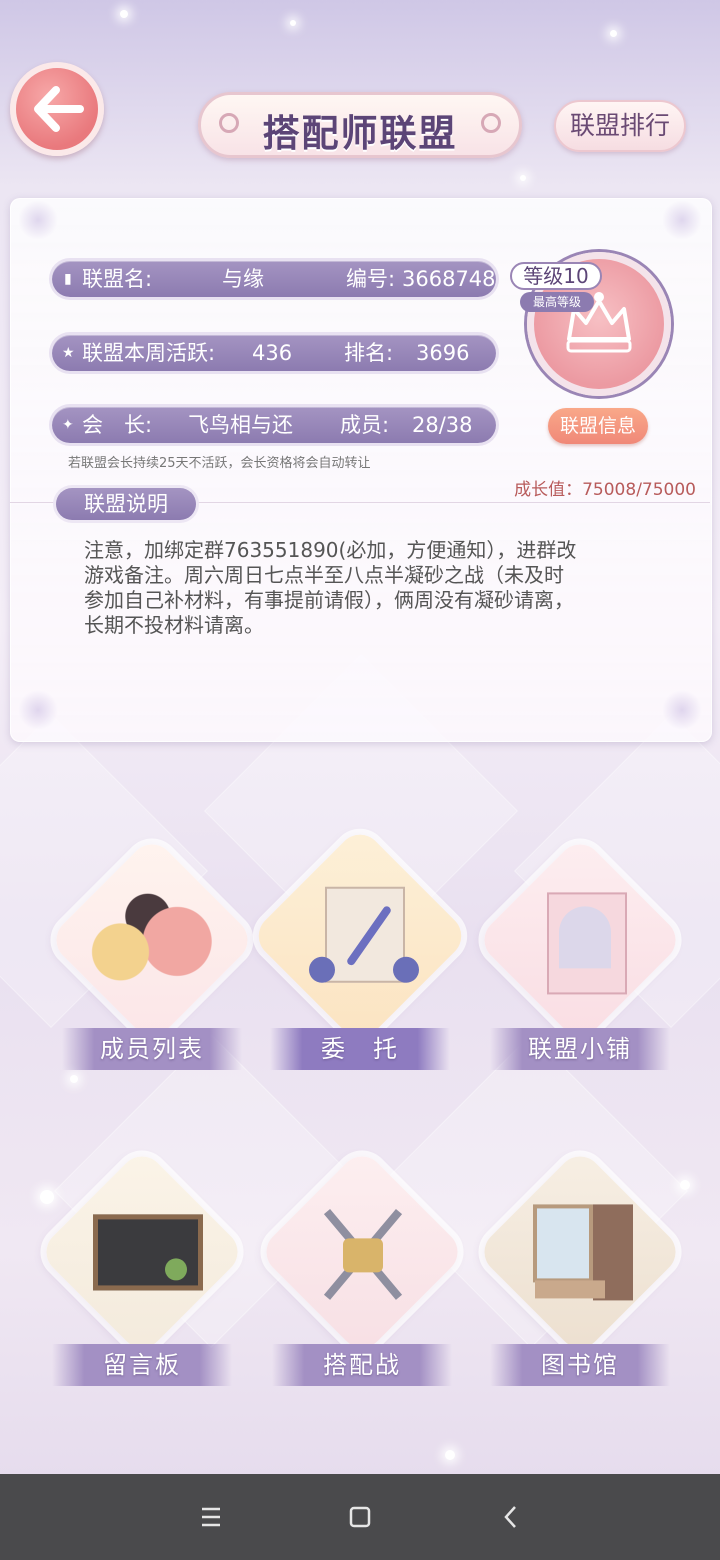 This screenshot has height=1560, width=720. I want to click on menu-icon, so click(211, 1517).